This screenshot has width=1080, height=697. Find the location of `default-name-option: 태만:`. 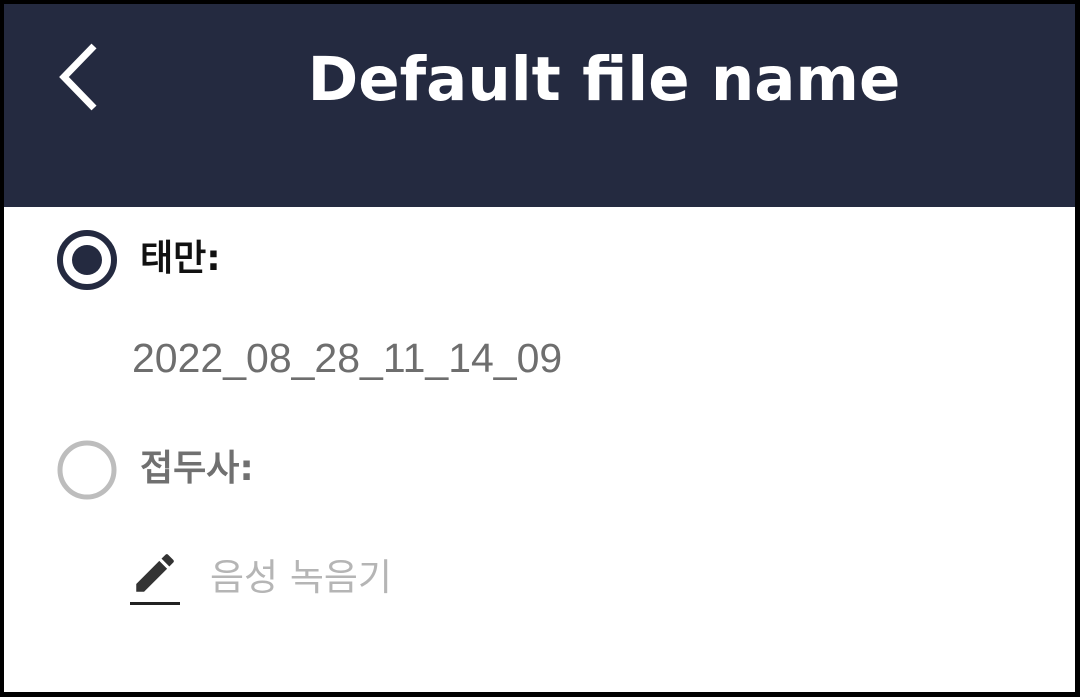

default-name-option: 태만: is located at coordinates (300, 260).